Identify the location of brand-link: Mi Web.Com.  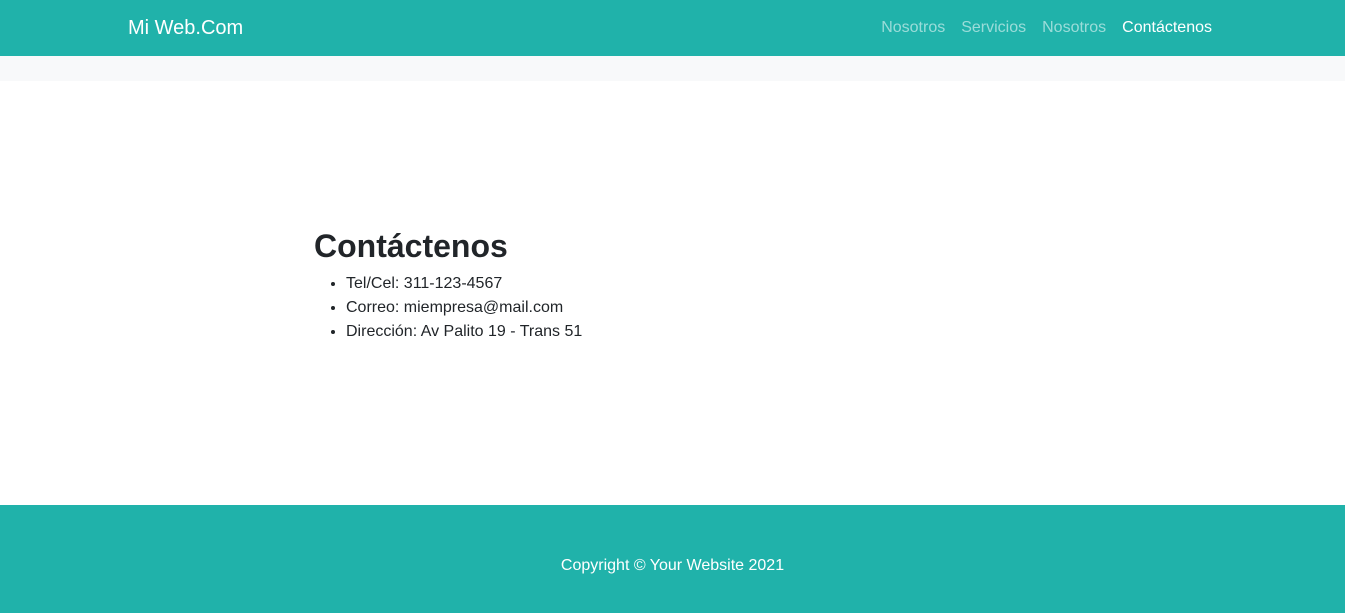
(185, 28).